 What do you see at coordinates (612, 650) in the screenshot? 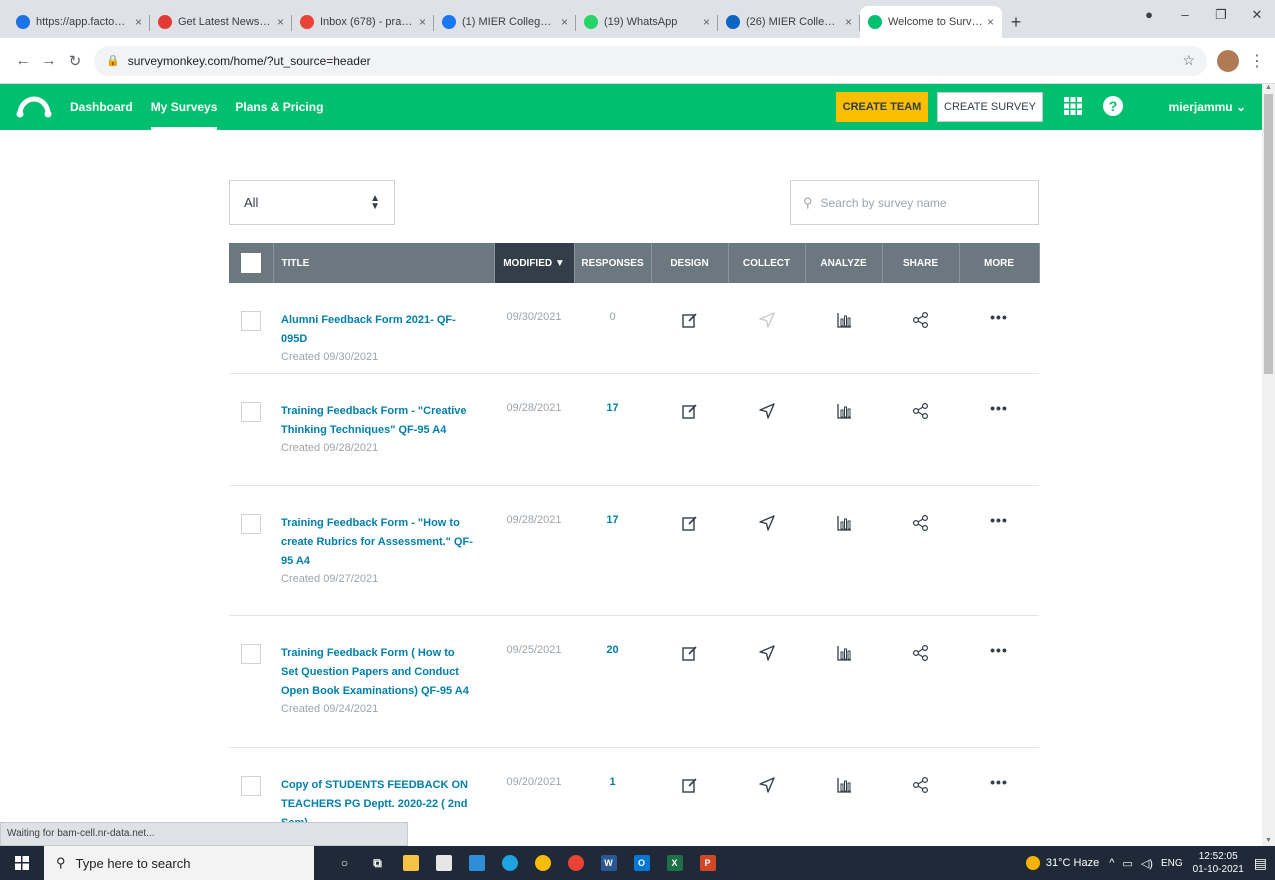
I see `responses-count: 20` at bounding box center [612, 650].